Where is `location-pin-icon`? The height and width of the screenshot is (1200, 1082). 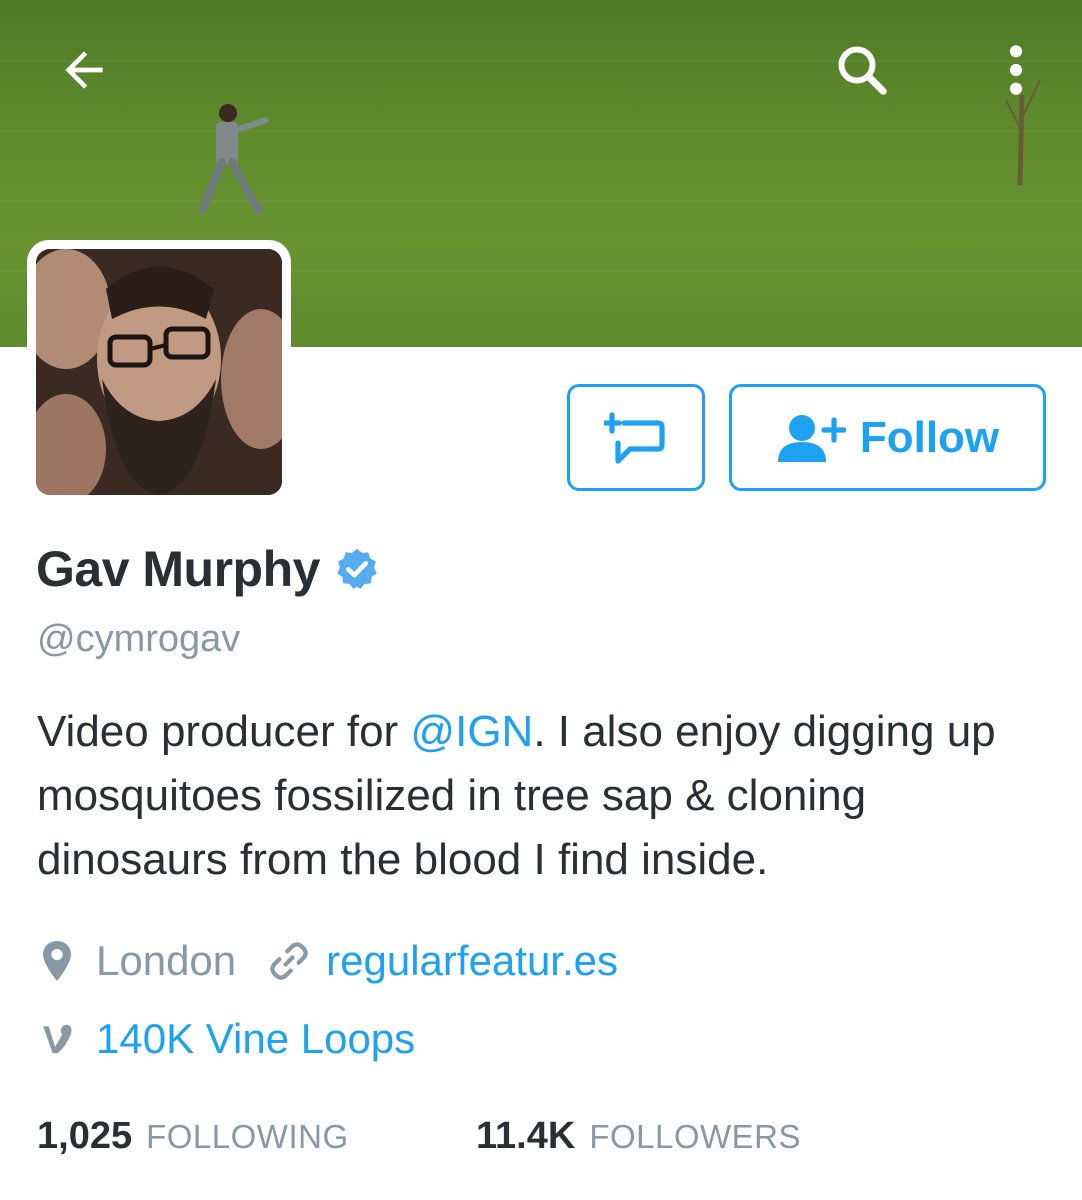 location-pin-icon is located at coordinates (57, 961).